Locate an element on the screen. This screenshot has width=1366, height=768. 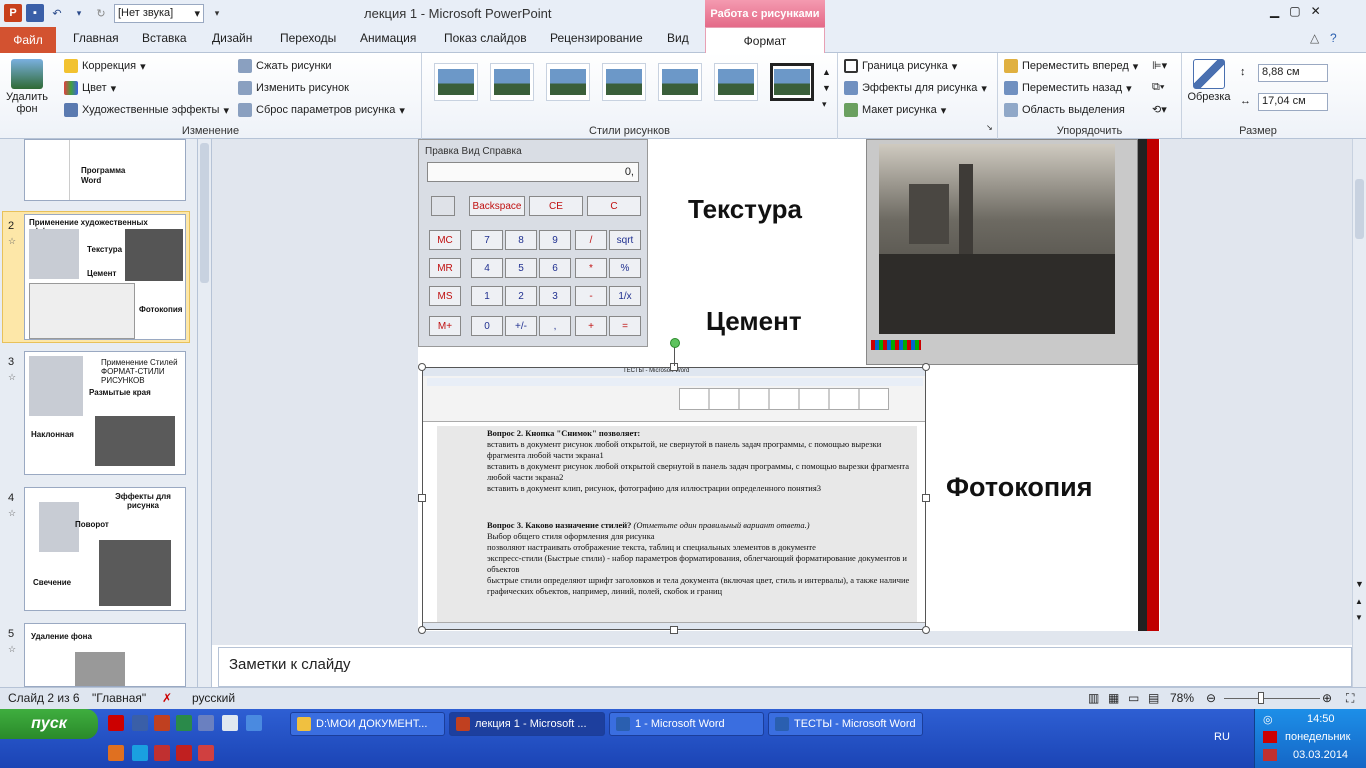
slide-thumbnail-4: Эффекты для рисунка Поворот Свечение is located at coordinates (105, 549).